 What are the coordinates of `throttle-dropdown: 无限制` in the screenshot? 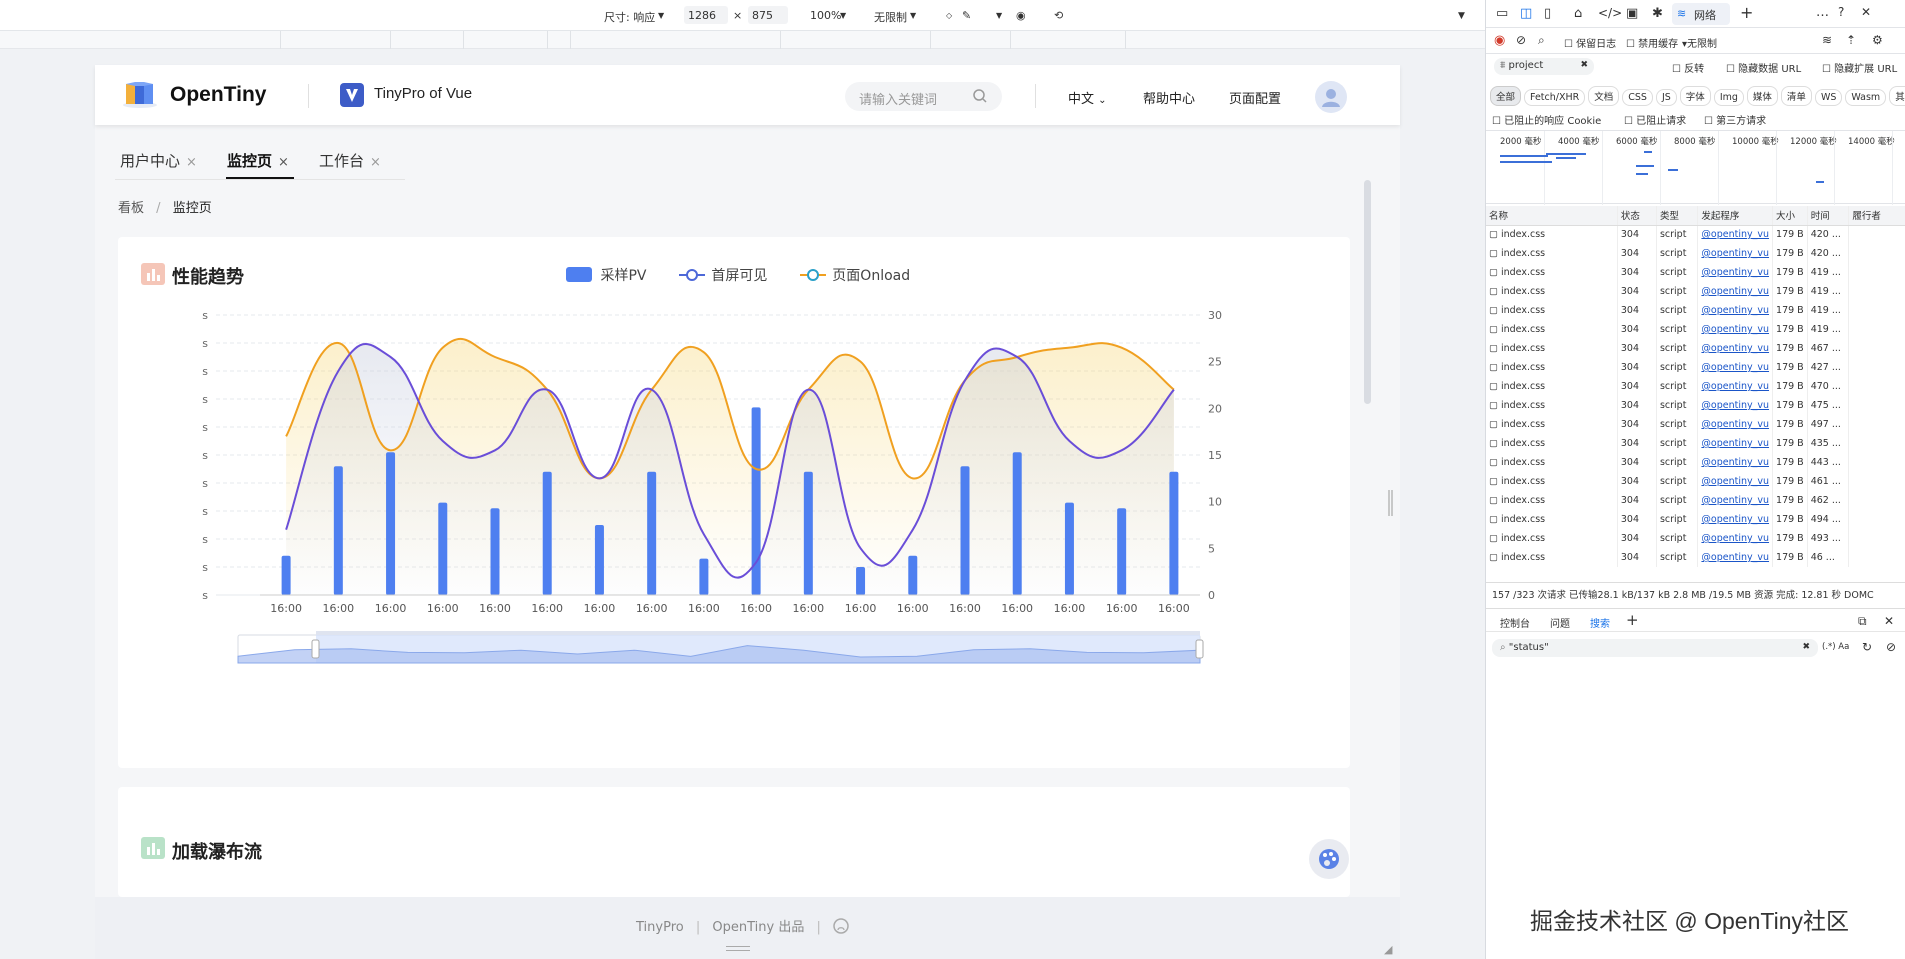 It's located at (890, 17).